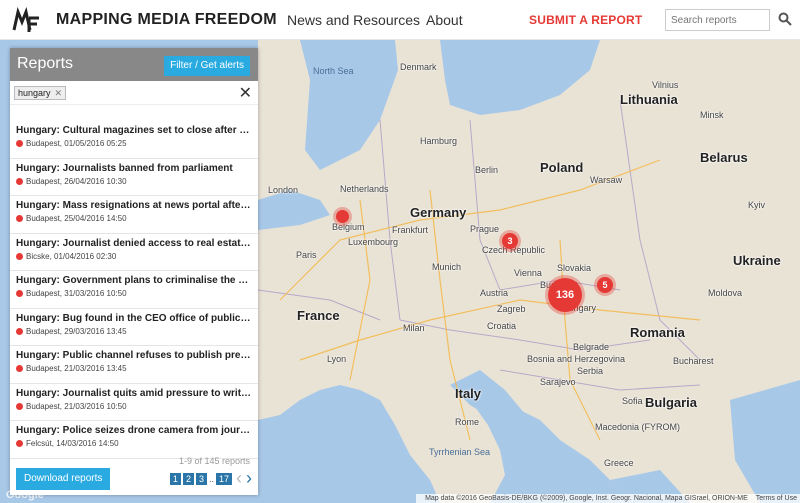  Describe the element at coordinates (245, 93) in the screenshot. I see `clear-filters-icon: ✕` at that location.